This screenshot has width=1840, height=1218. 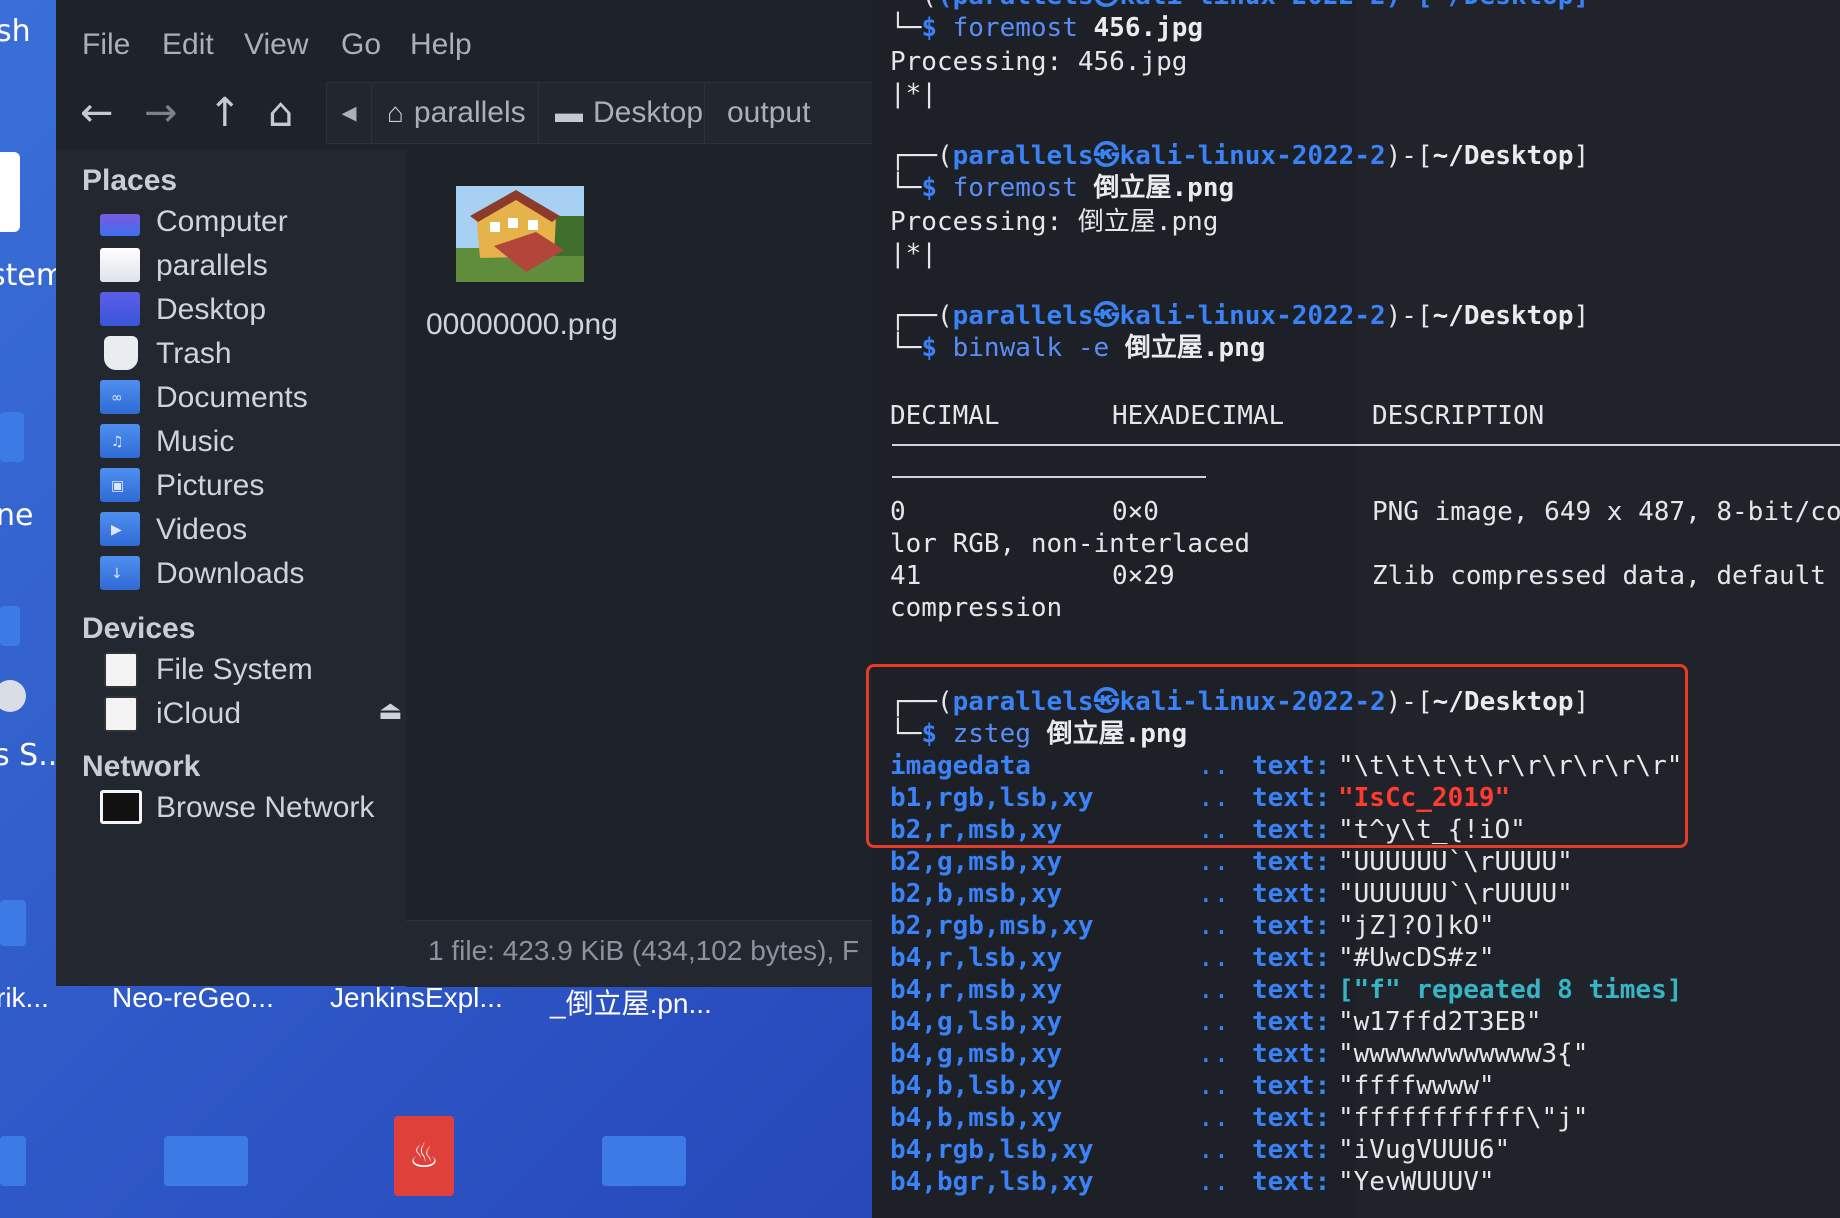 What do you see at coordinates (97, 113) in the screenshot?
I see `back-arrow-icon: ←` at bounding box center [97, 113].